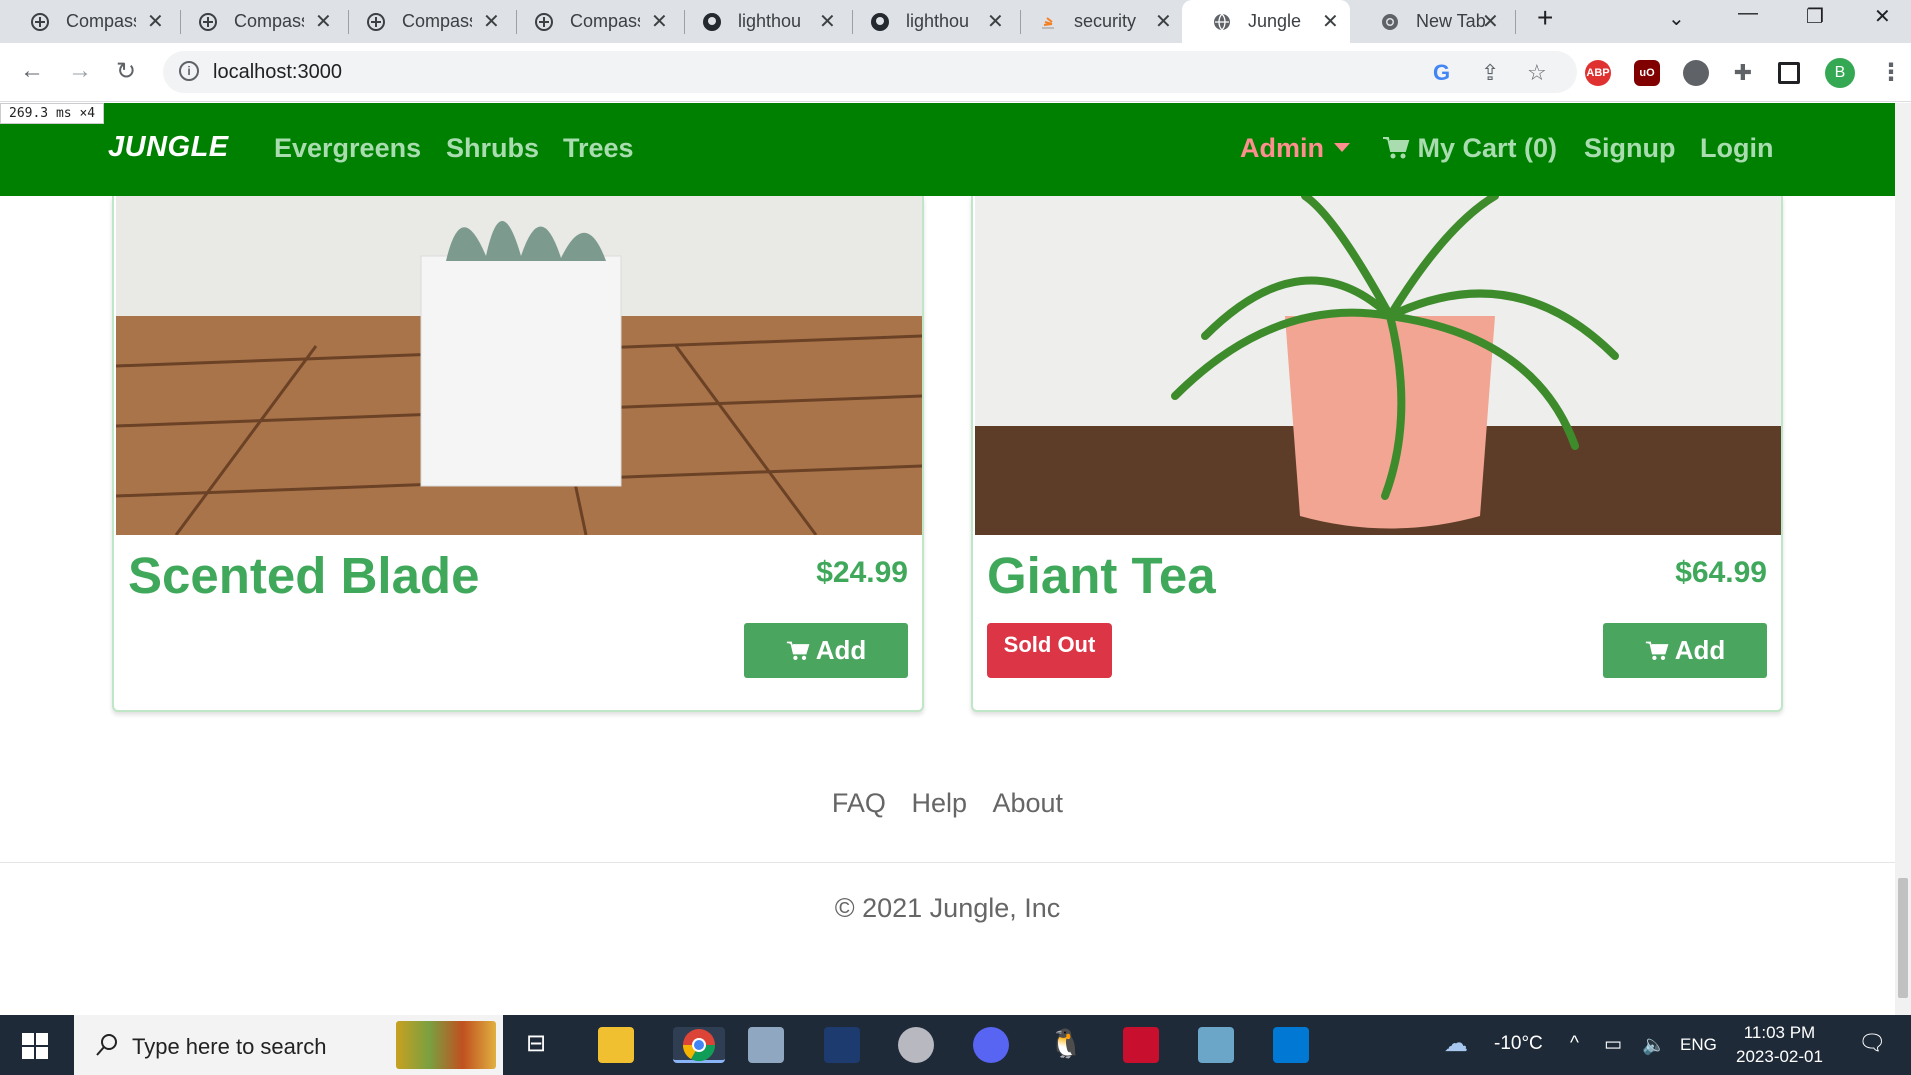  What do you see at coordinates (1266, 21) in the screenshot?
I see `browser-tab-active: Jungle ✕` at bounding box center [1266, 21].